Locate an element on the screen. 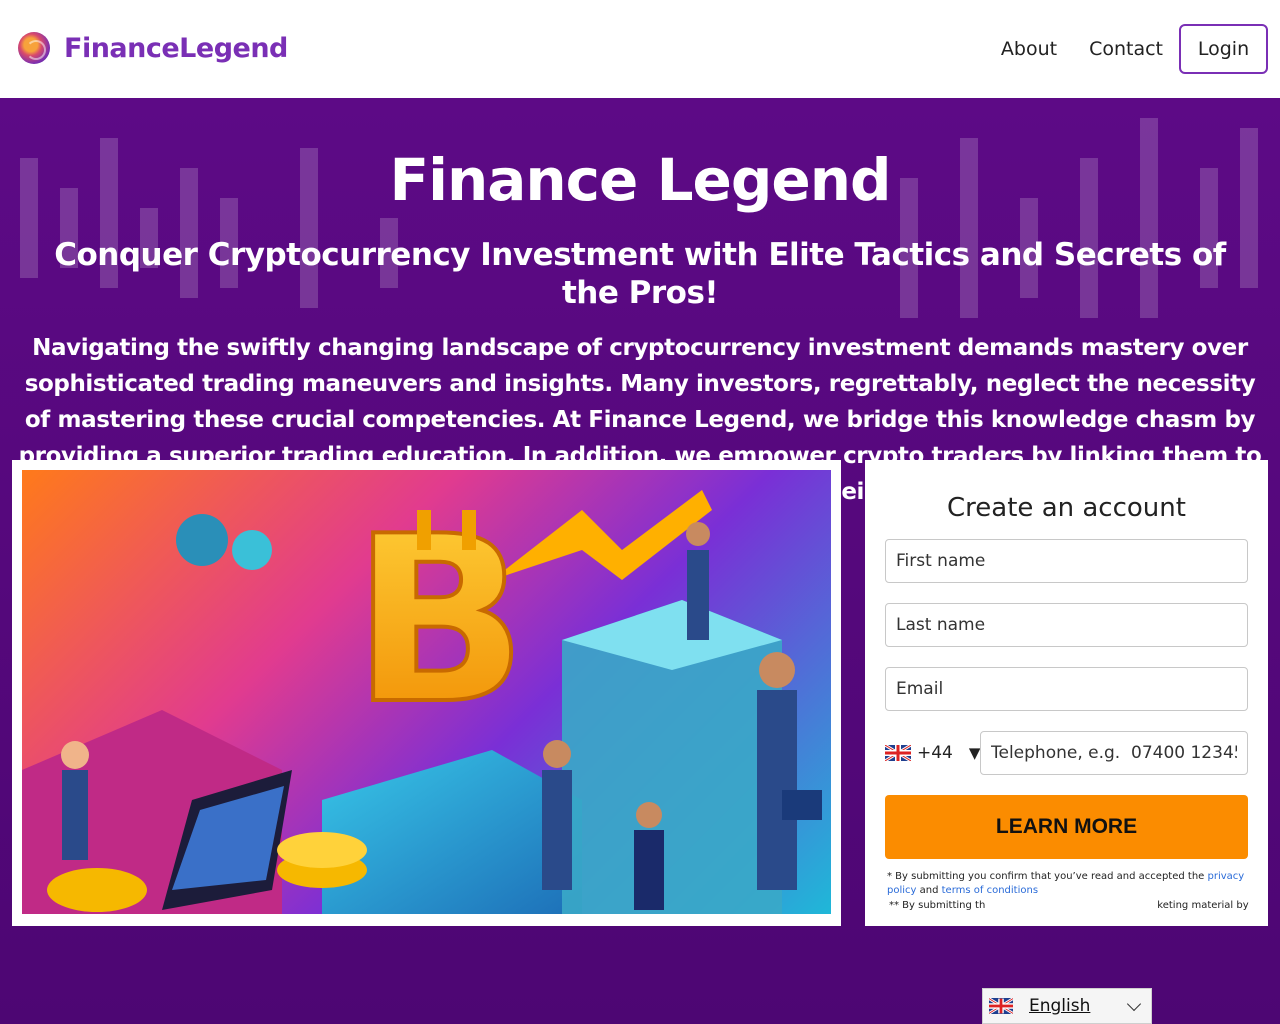 The image size is (1280, 1024). country-code: +44 is located at coordinates (935, 753).